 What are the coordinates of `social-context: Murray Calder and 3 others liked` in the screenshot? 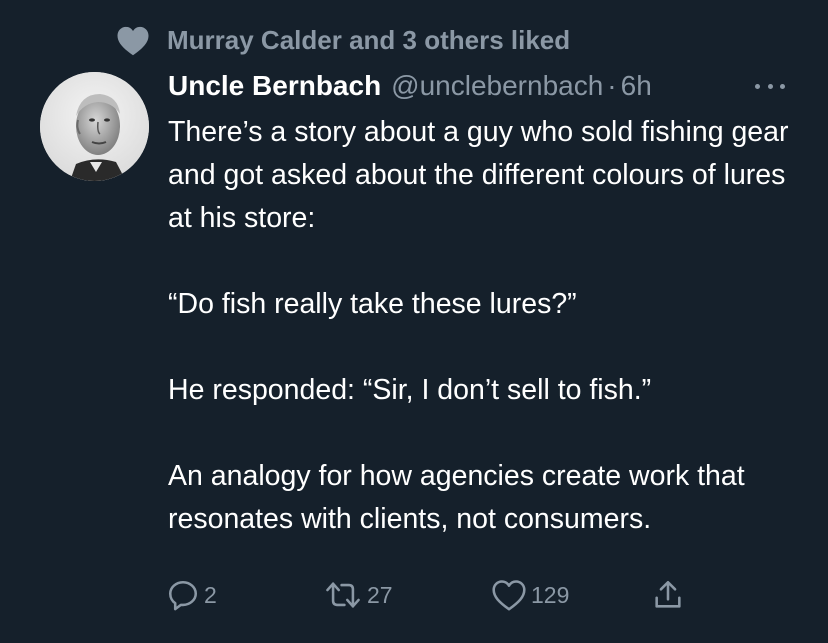 It's located at (341, 40).